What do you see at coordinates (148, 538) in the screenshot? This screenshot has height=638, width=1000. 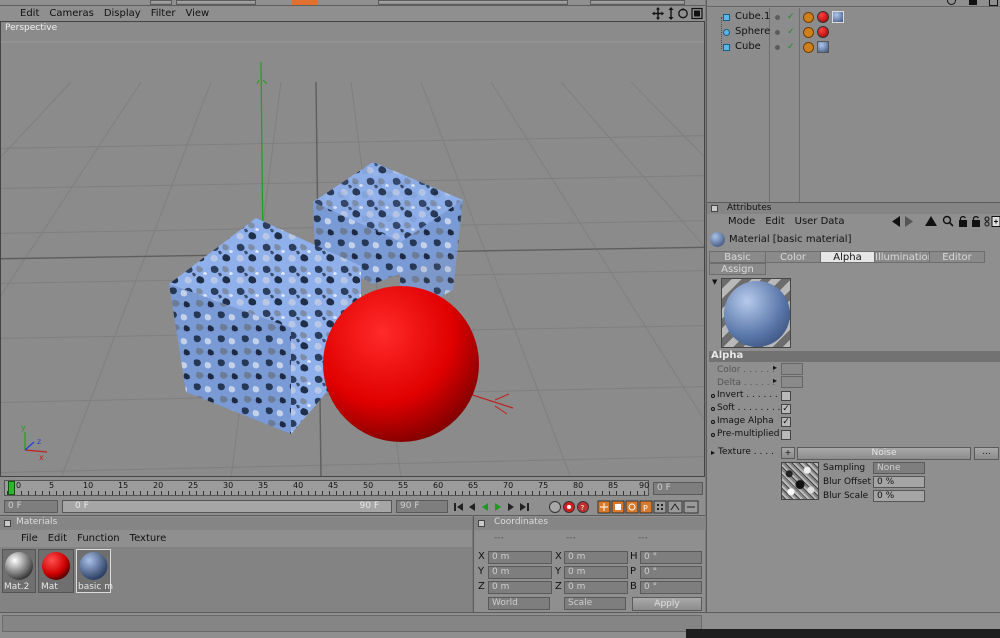 I see `materials-menu-texture: Texture` at bounding box center [148, 538].